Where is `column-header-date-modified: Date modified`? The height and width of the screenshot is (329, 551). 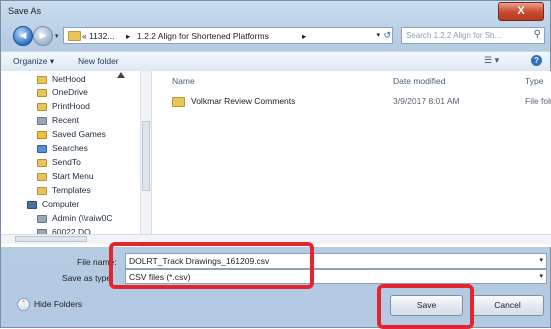 column-header-date-modified: Date modified is located at coordinates (419, 81).